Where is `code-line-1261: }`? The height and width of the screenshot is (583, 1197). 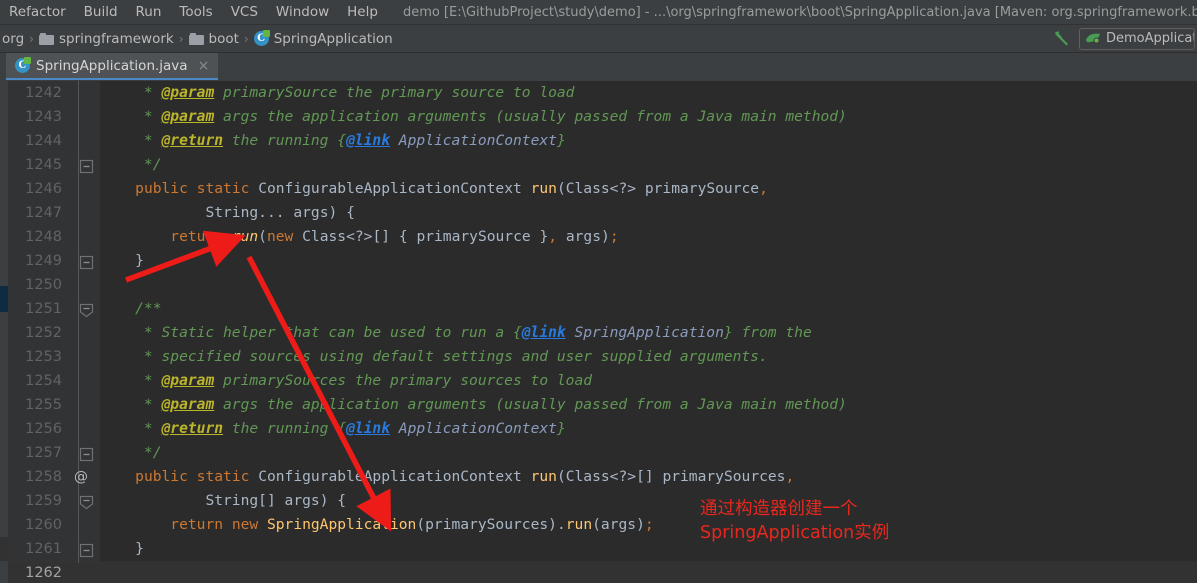 code-line-1261: } is located at coordinates (648, 549).